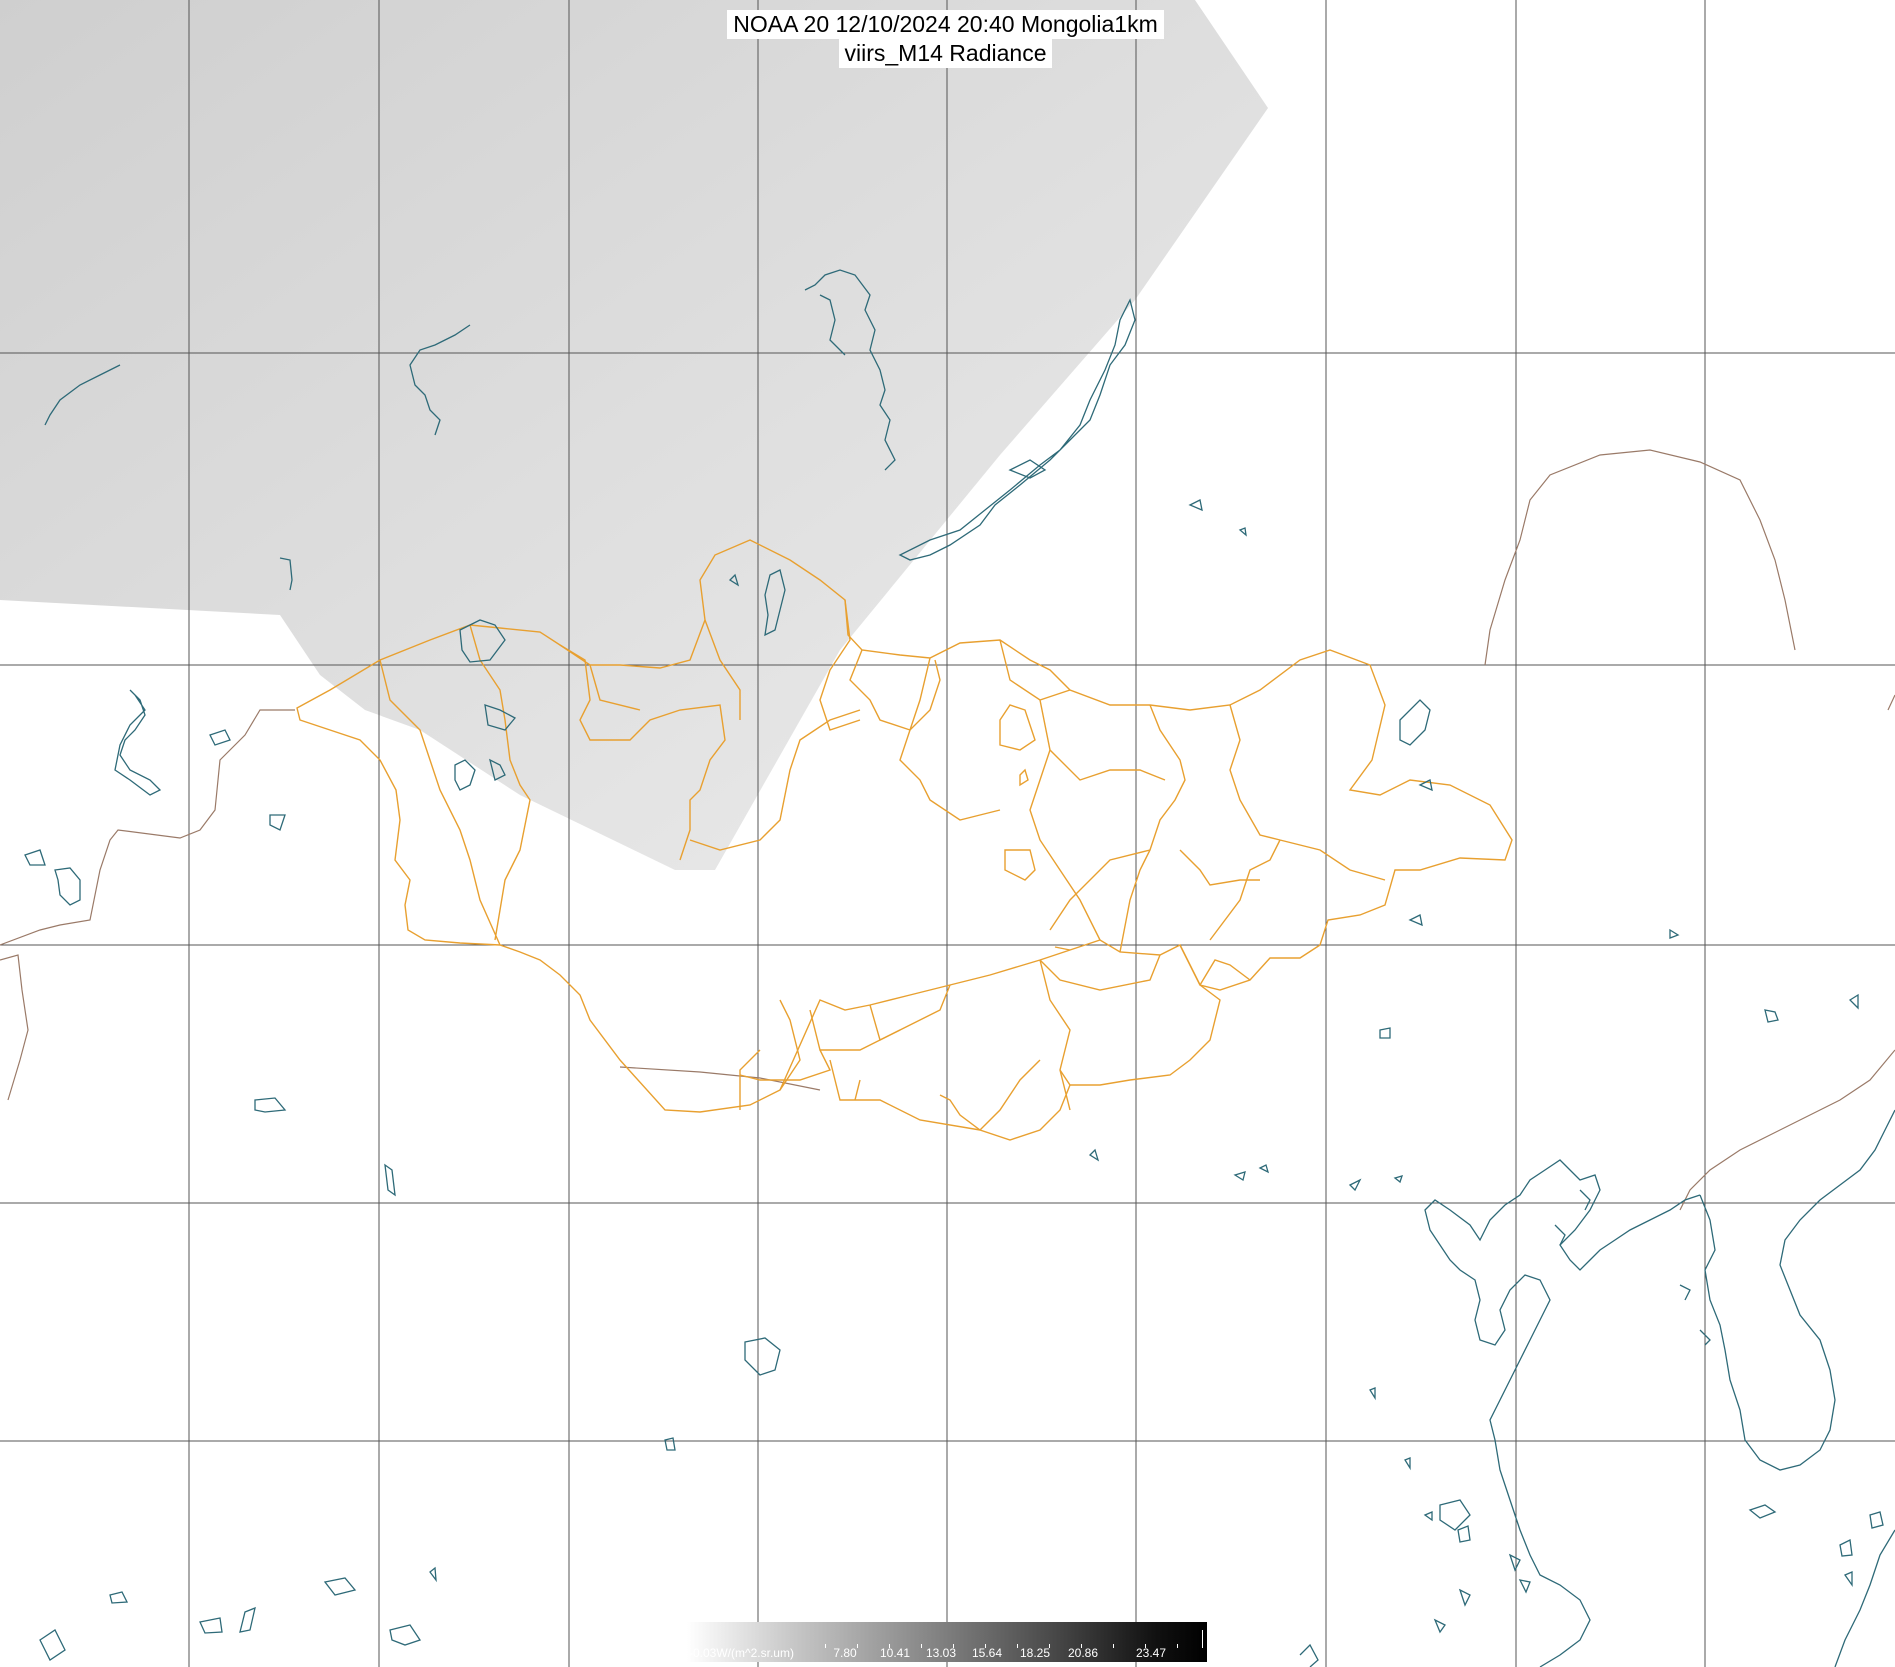 Image resolution: width=1895 pixels, height=1667 pixels. Describe the element at coordinates (941, 1653) in the screenshot. I see `colorbar-label: 13.03` at that location.